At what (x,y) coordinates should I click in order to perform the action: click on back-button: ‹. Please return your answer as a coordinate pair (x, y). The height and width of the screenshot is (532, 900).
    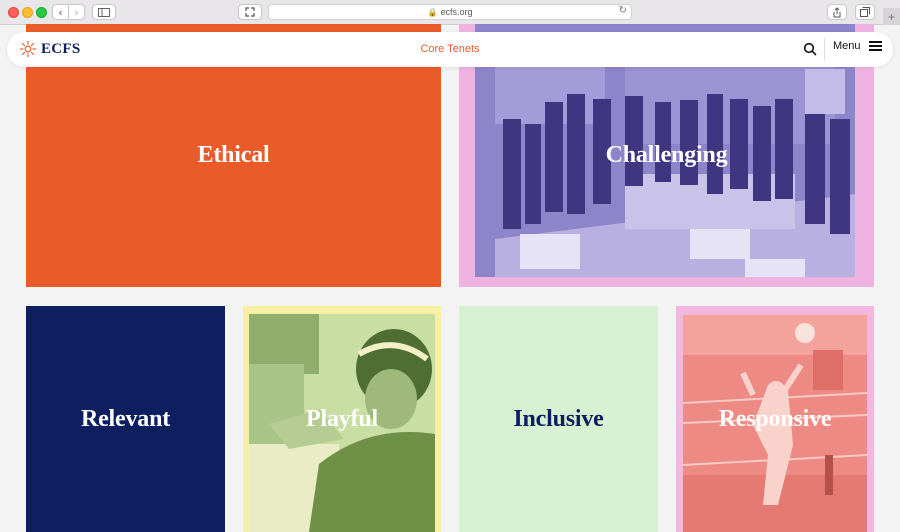
    Looking at the image, I should click on (60, 12).